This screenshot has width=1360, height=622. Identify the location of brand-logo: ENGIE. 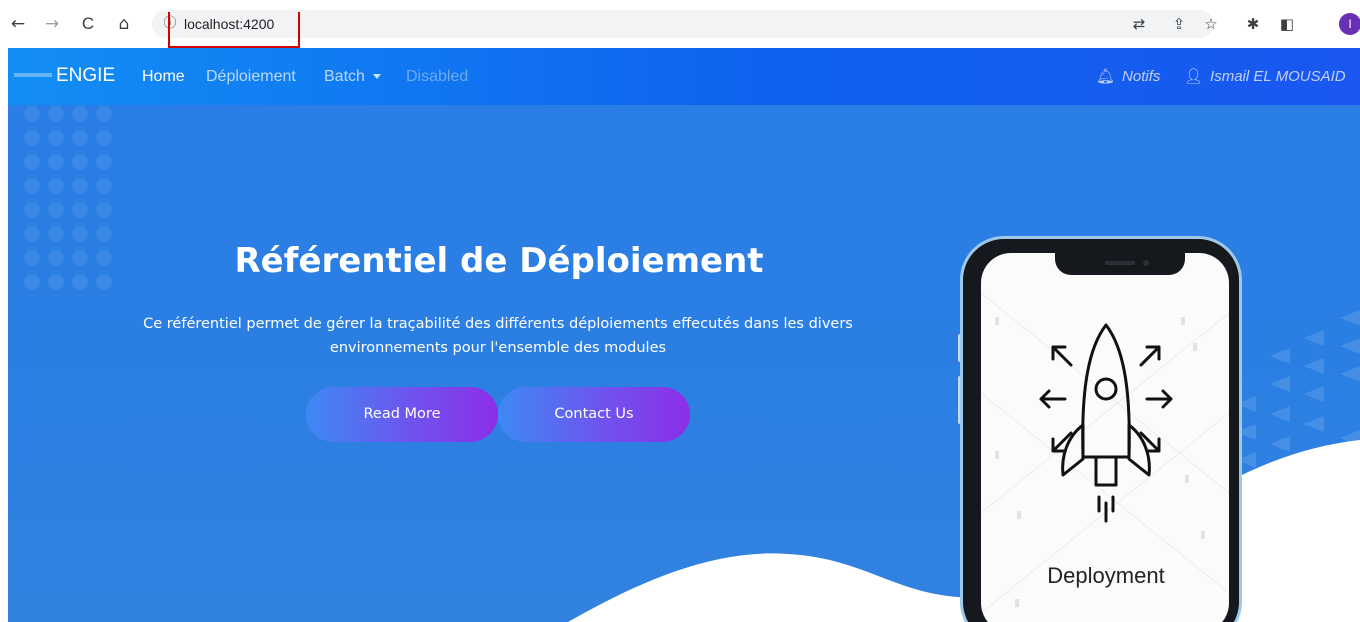
(85, 76).